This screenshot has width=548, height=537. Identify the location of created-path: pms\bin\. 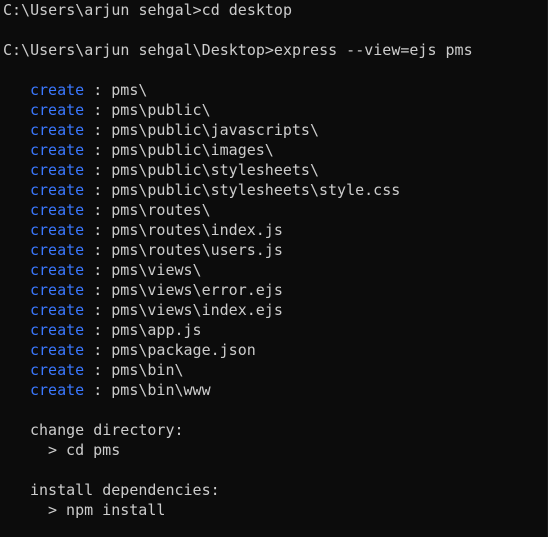
(147, 370).